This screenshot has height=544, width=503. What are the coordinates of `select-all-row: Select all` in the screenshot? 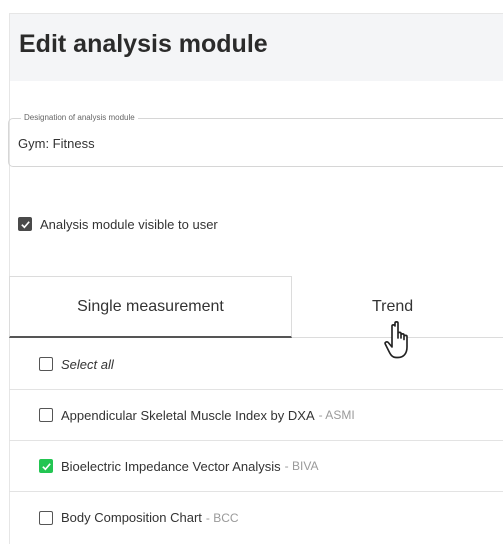 It's located at (256, 364).